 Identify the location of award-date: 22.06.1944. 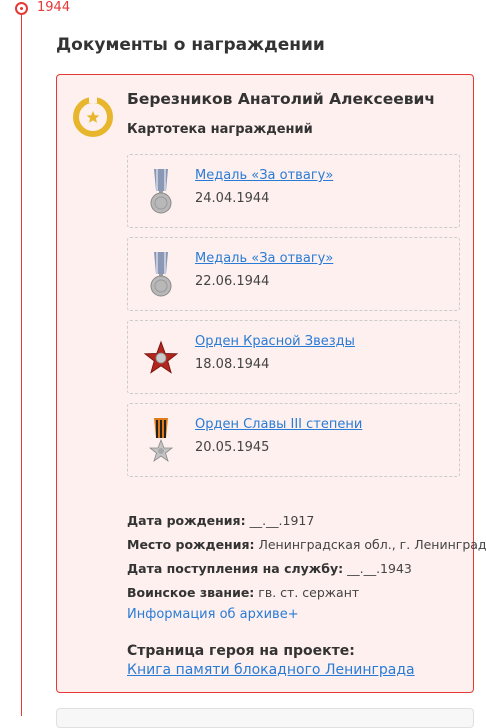
(232, 281).